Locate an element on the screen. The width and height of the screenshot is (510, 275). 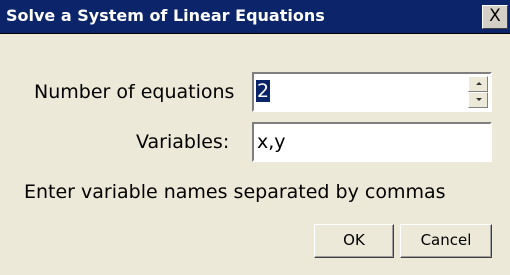
spin-up-icon is located at coordinates (479, 83).